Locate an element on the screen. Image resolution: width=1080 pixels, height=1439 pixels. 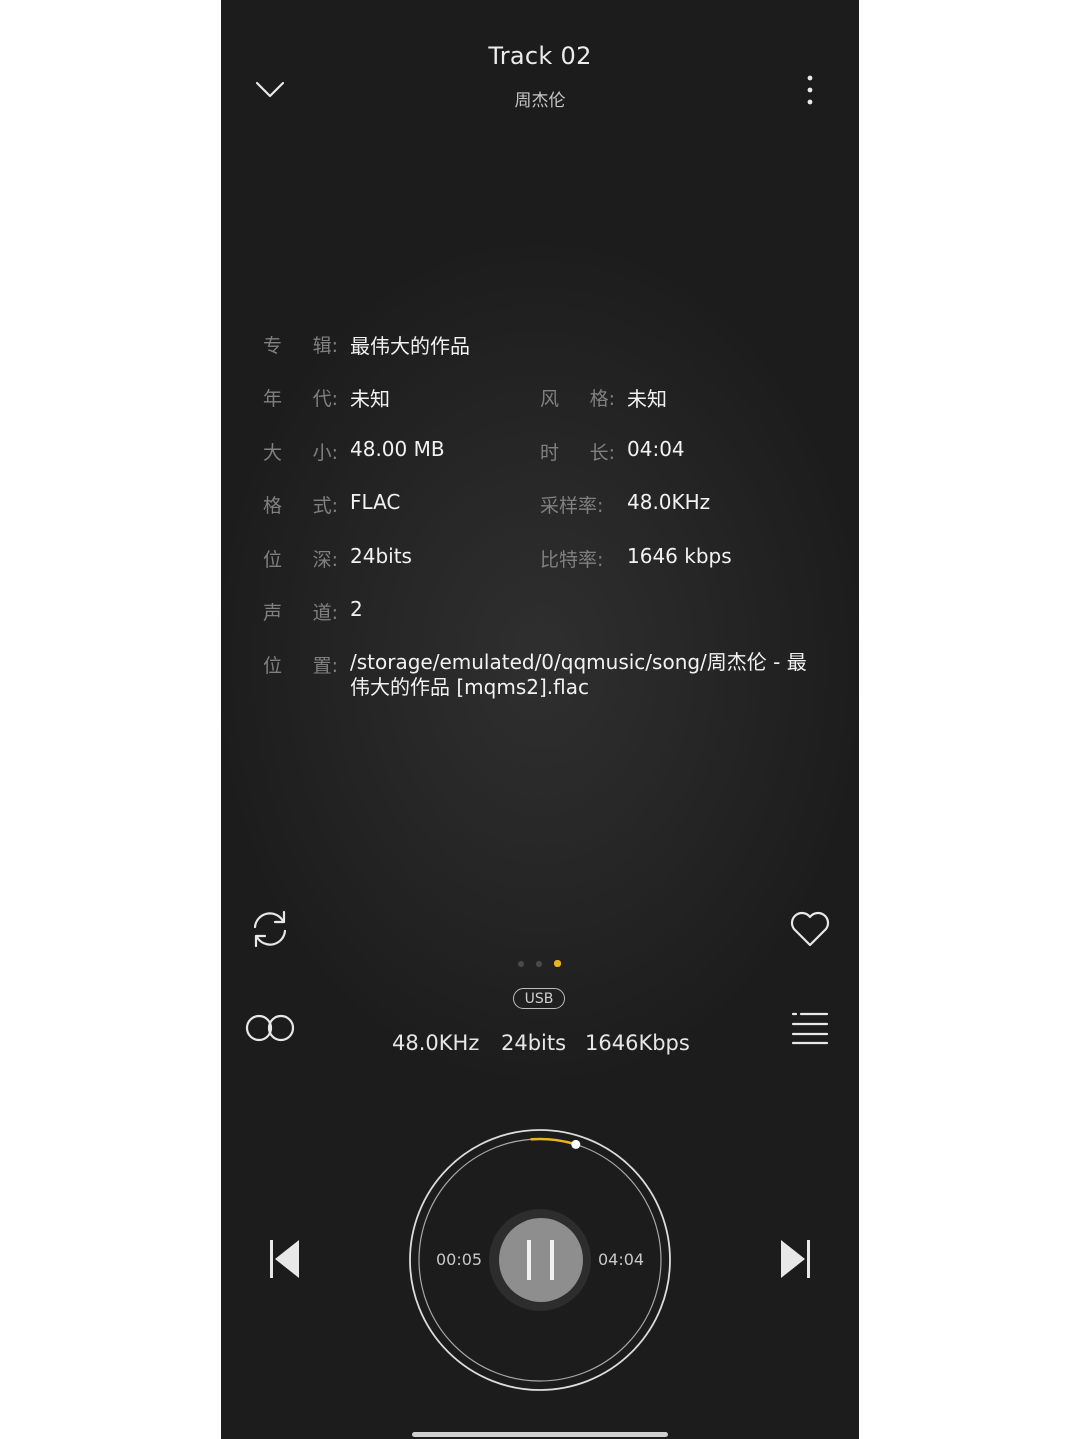
format-value: FLAC is located at coordinates (375, 502).